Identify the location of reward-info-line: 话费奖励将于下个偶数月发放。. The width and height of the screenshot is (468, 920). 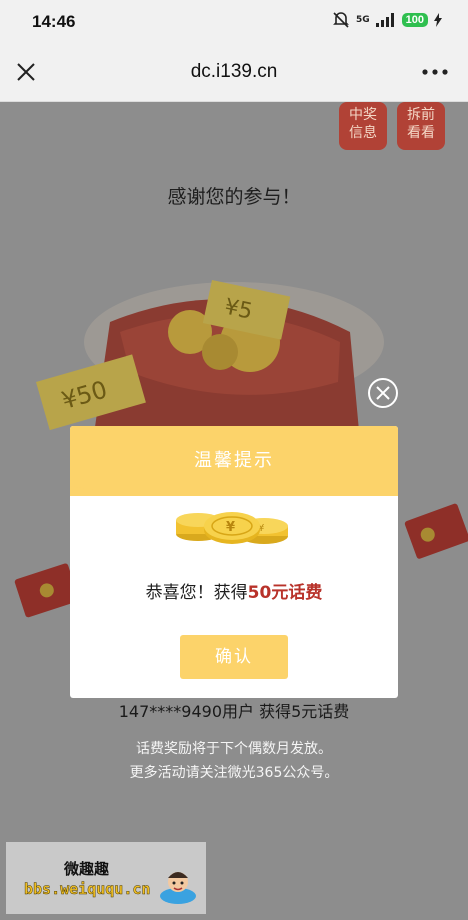
(234, 749).